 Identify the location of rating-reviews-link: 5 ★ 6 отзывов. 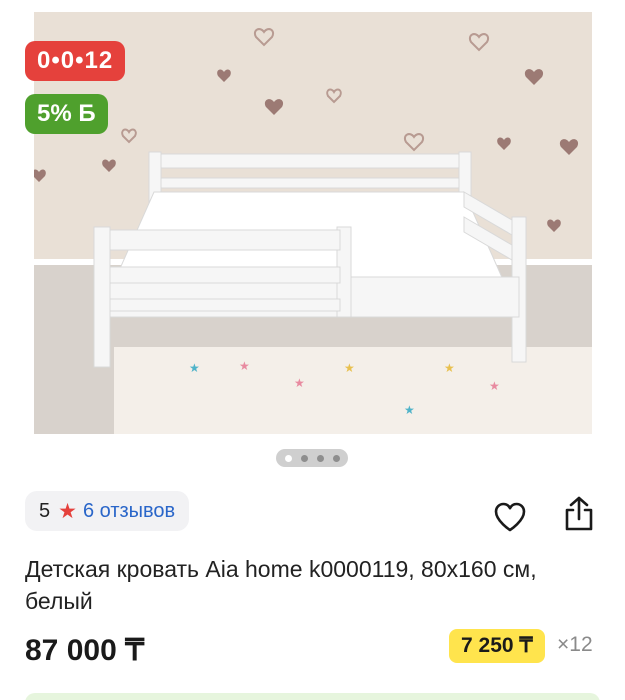
(107, 511).